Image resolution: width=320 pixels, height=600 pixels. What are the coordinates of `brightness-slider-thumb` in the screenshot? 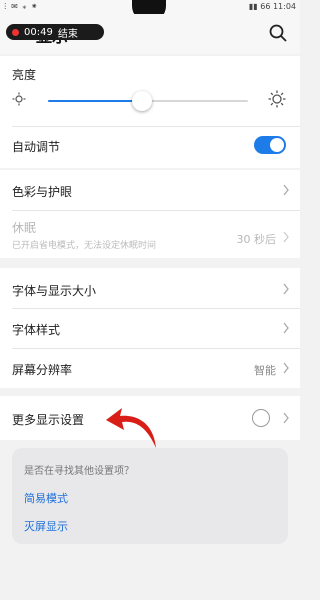 It's located at (142, 101).